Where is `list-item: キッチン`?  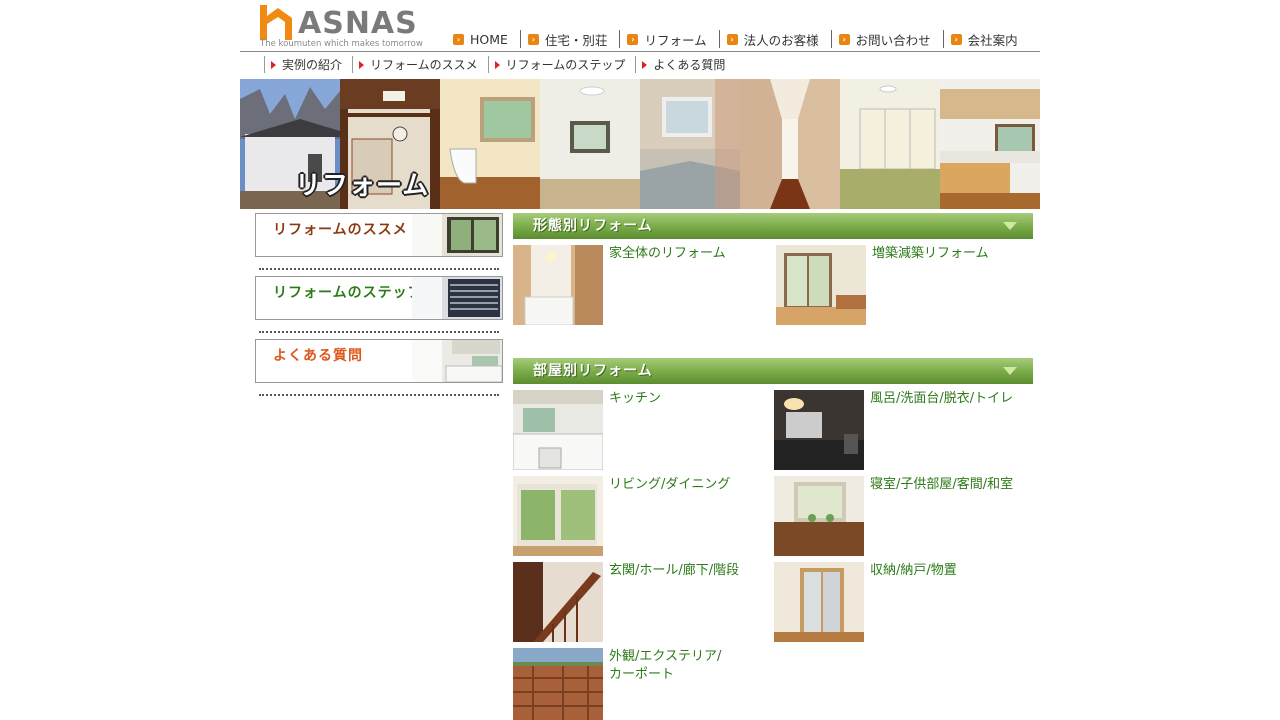 list-item: キッチン is located at coordinates (643, 433).